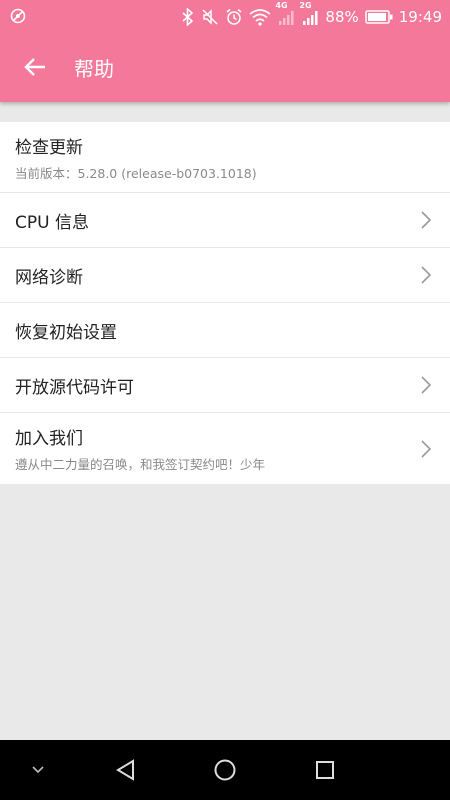  What do you see at coordinates (140, 464) in the screenshot?
I see `list-item-subtitle: 遵从中二力量的召唤，和我签订契约吧！少年` at bounding box center [140, 464].